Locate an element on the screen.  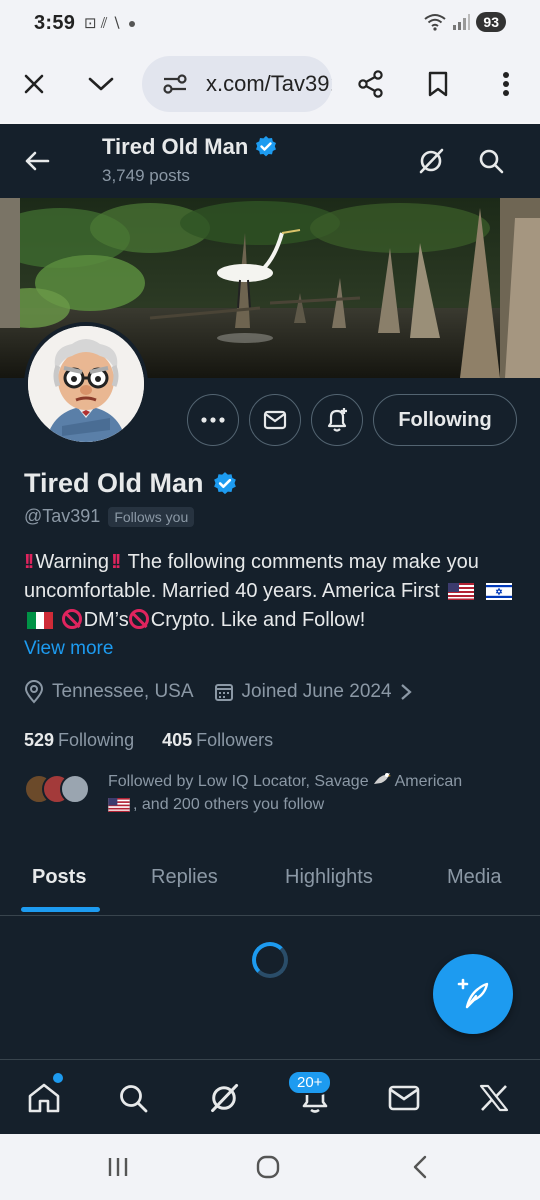
more-vert-icon is located at coordinates (506, 84).